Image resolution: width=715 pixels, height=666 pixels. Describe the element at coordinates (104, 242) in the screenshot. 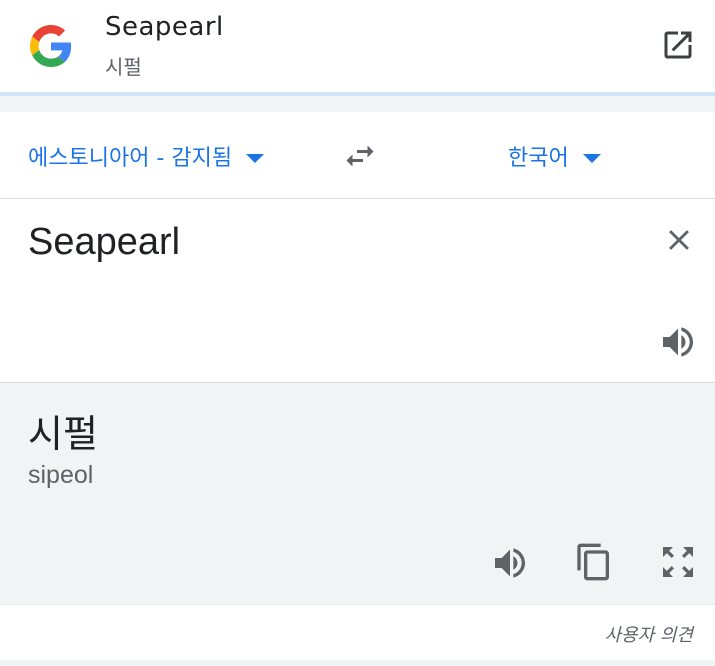

I see `source-text: Seapearl` at that location.